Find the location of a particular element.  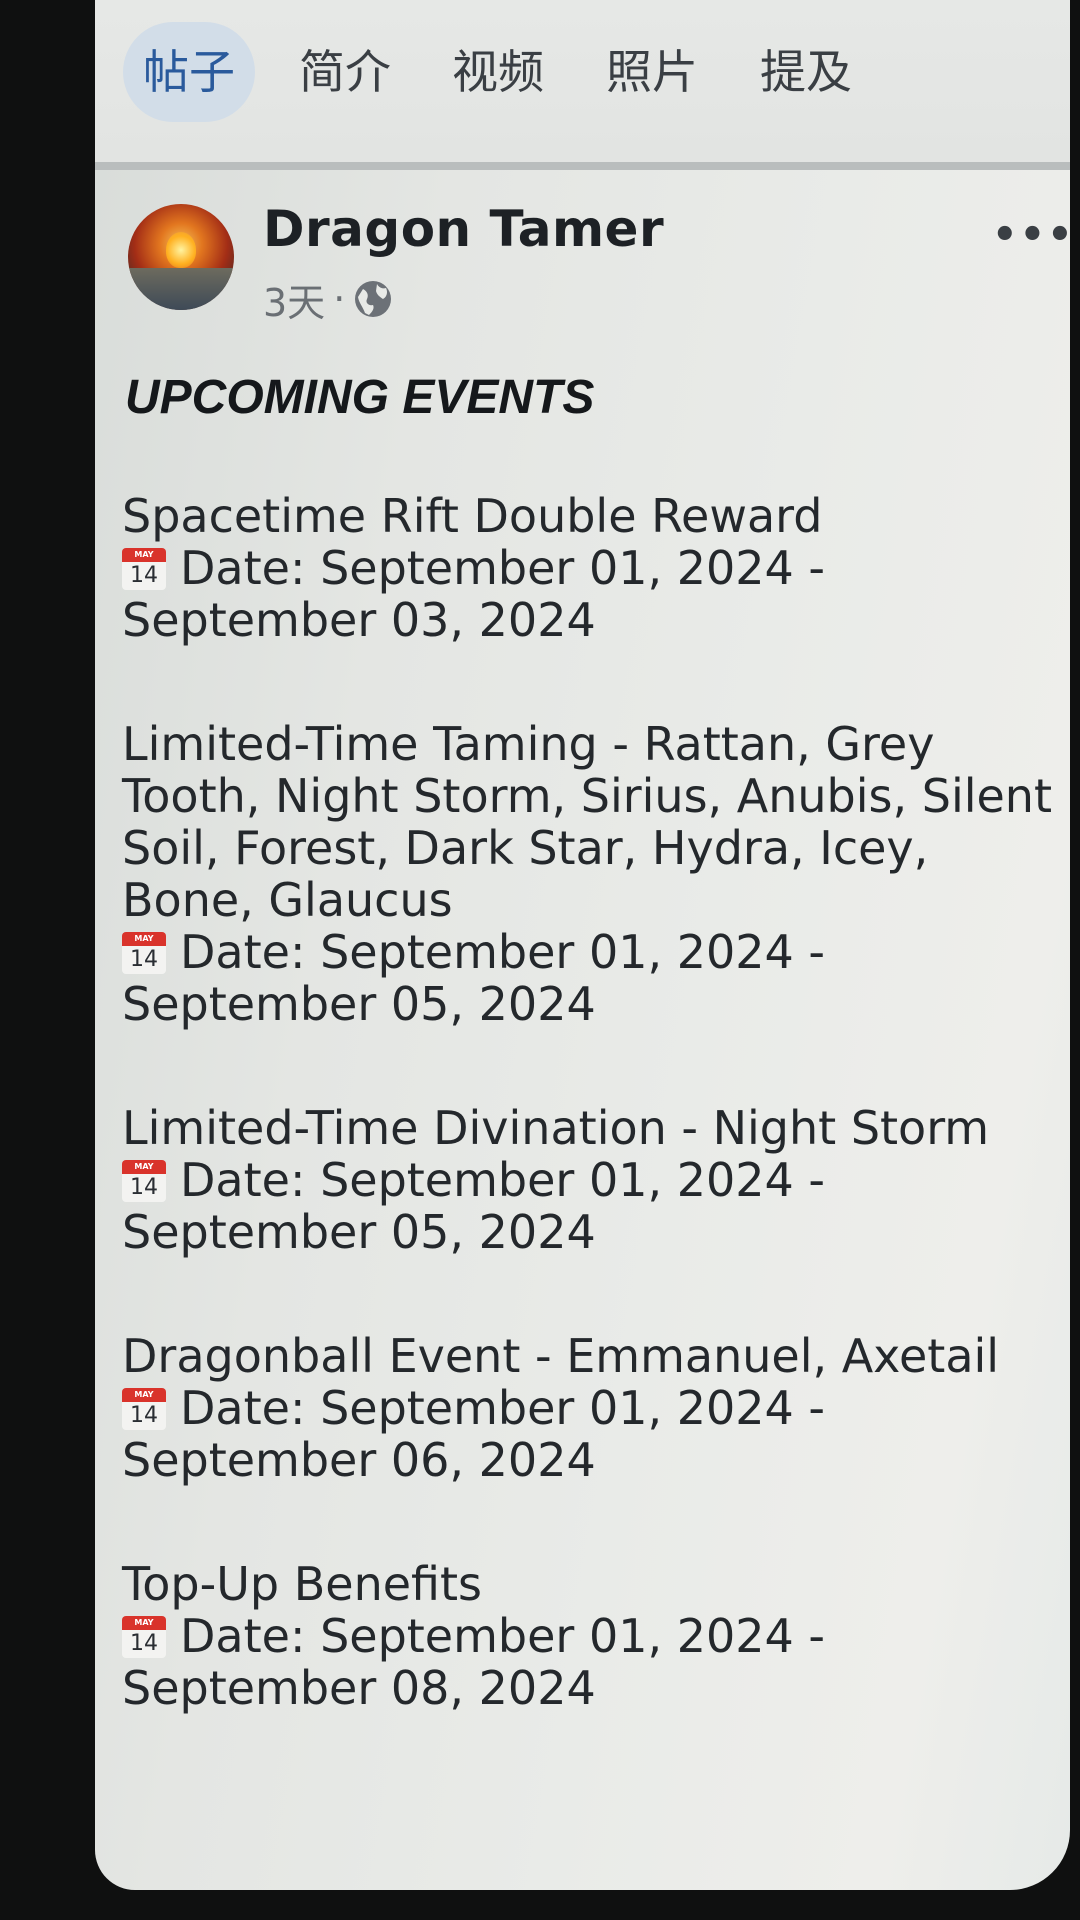

post-meta: 3天 · is located at coordinates (328, 299).